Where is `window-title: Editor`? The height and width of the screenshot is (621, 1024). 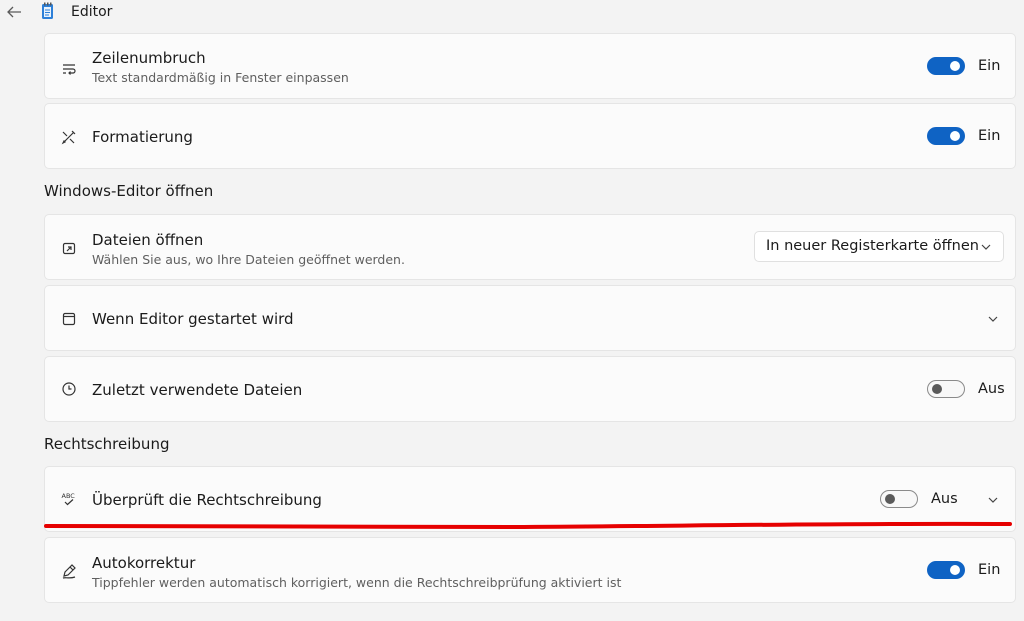 window-title: Editor is located at coordinates (92, 12).